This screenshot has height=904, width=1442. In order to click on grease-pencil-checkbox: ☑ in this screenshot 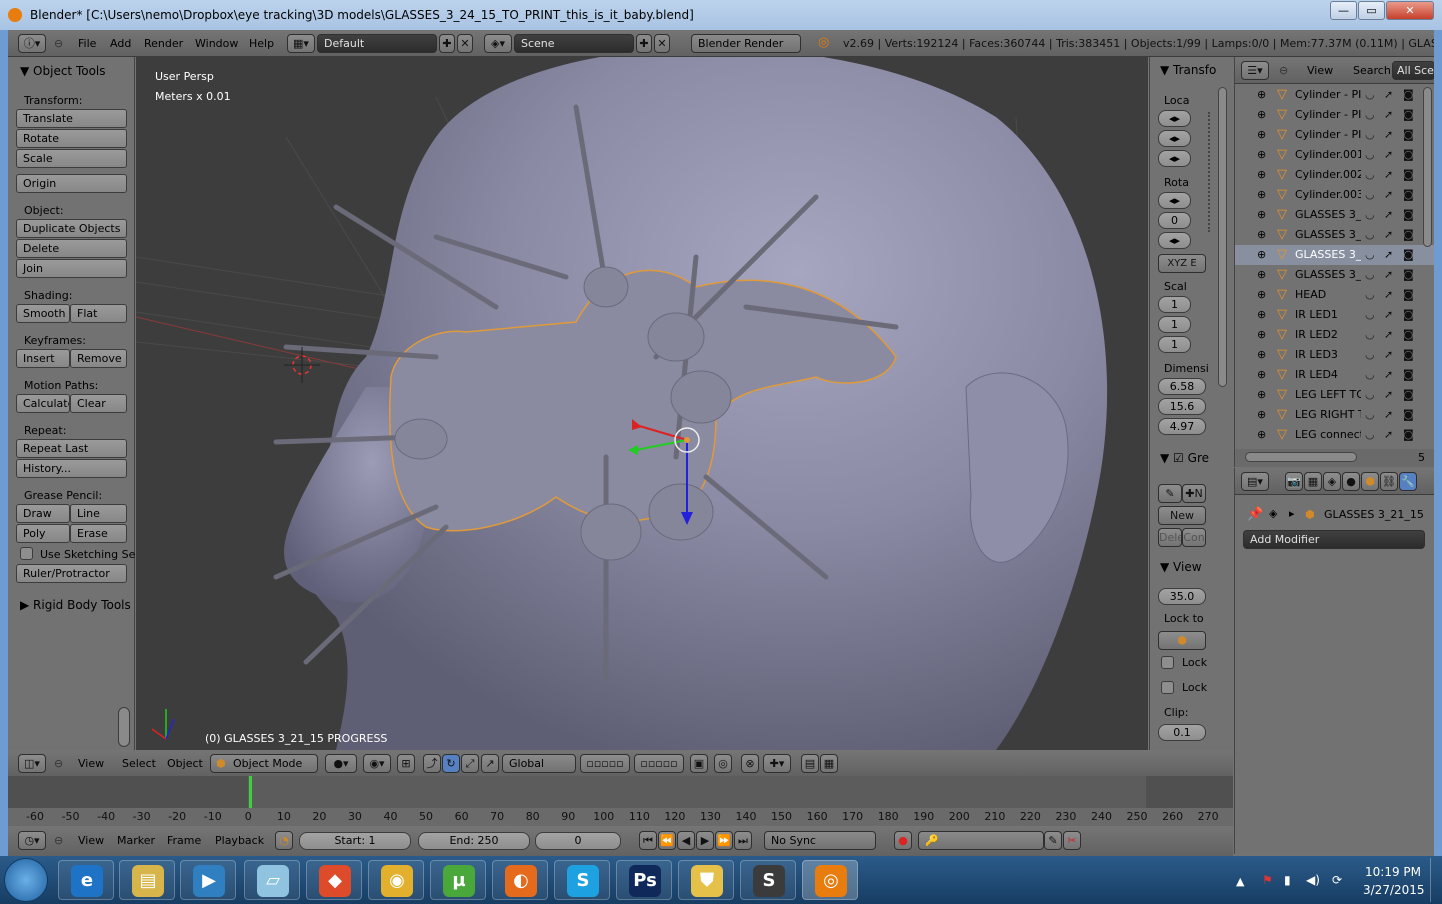, I will do `click(1178, 458)`.